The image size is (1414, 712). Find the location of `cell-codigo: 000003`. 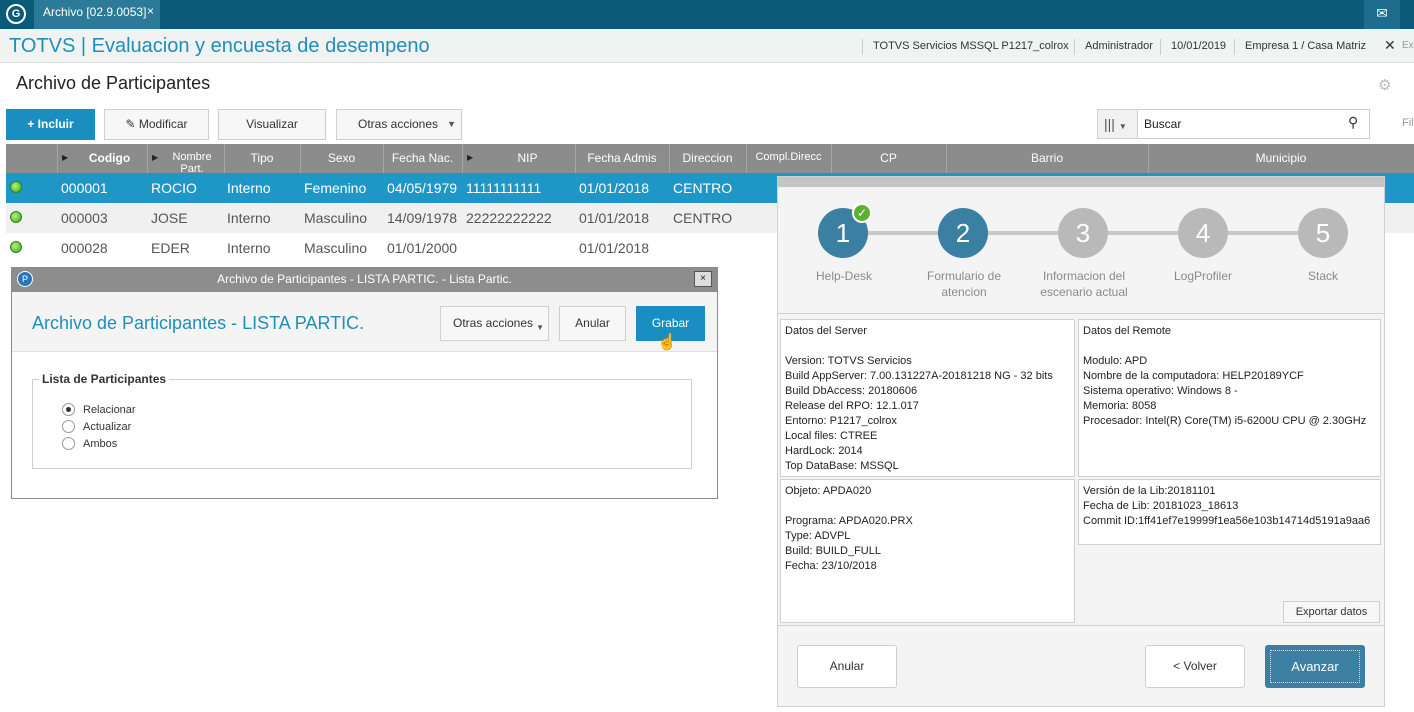

cell-codigo: 000003 is located at coordinates (84, 218).